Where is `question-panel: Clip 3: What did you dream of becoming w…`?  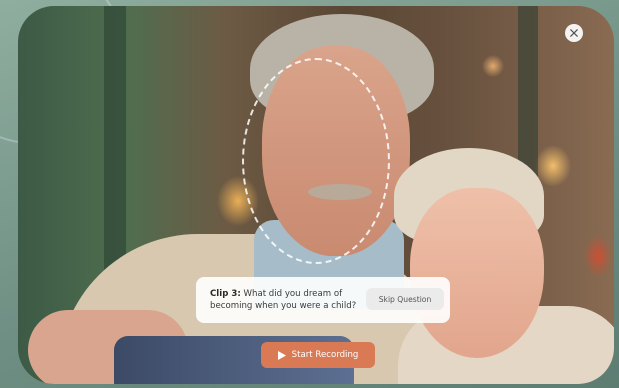 question-panel: Clip 3: What did you dream of becoming w… is located at coordinates (323, 300).